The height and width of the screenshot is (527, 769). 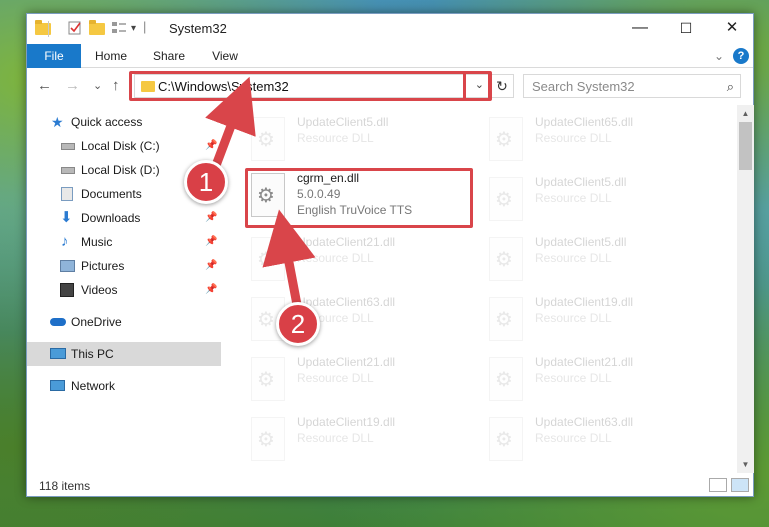 What do you see at coordinates (260, 195) in the screenshot?
I see `callout-arrows` at bounding box center [260, 195].